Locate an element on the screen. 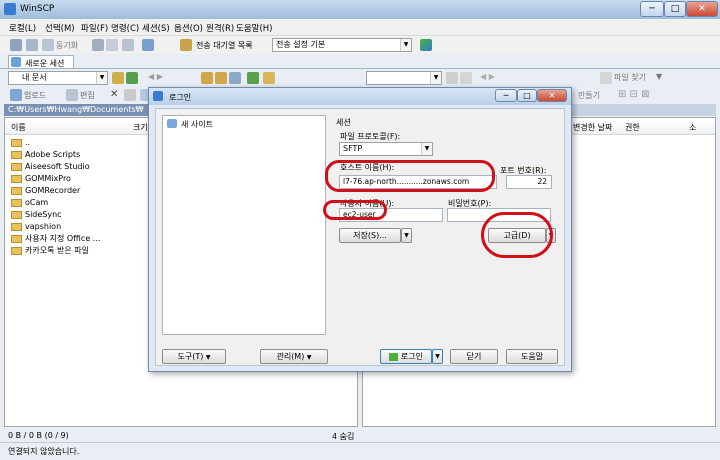 The height and width of the screenshot is (460, 720). port-input: 22 is located at coordinates (529, 182).